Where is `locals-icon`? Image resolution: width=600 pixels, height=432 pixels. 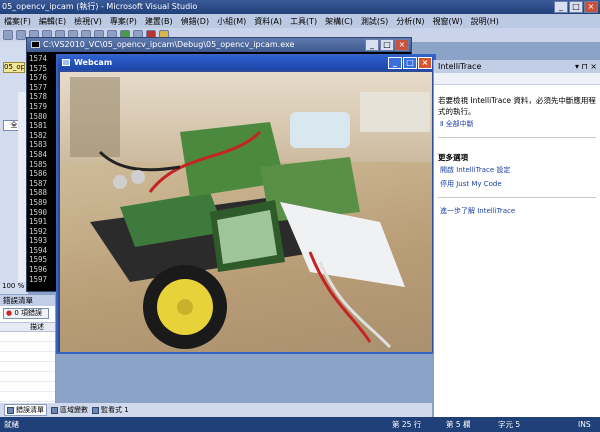 locals-icon is located at coordinates (54, 410).